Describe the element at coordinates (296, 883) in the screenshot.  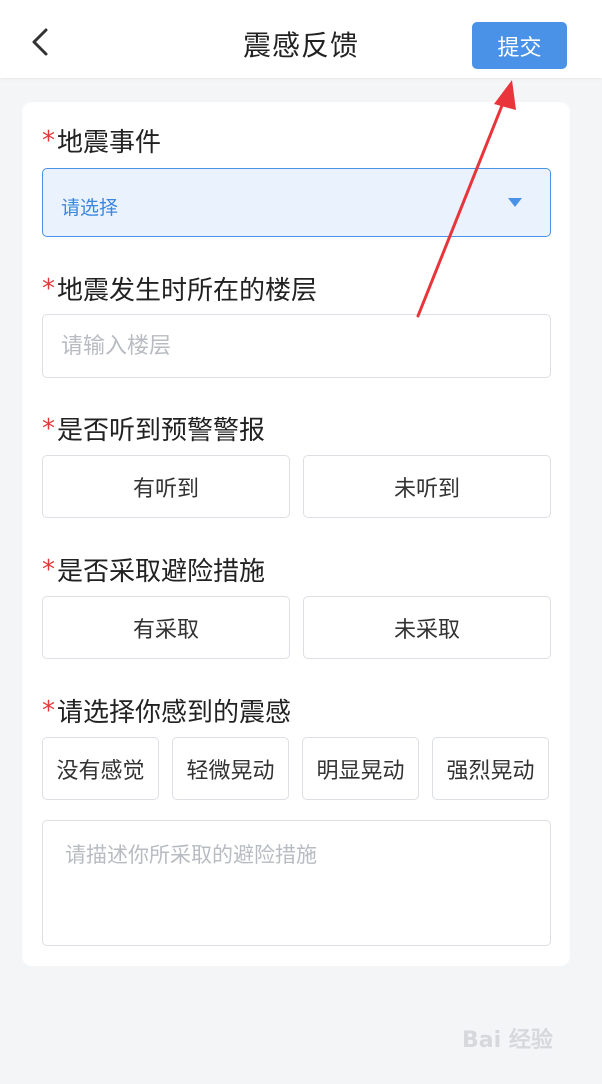
I see `measures-textarea` at that location.